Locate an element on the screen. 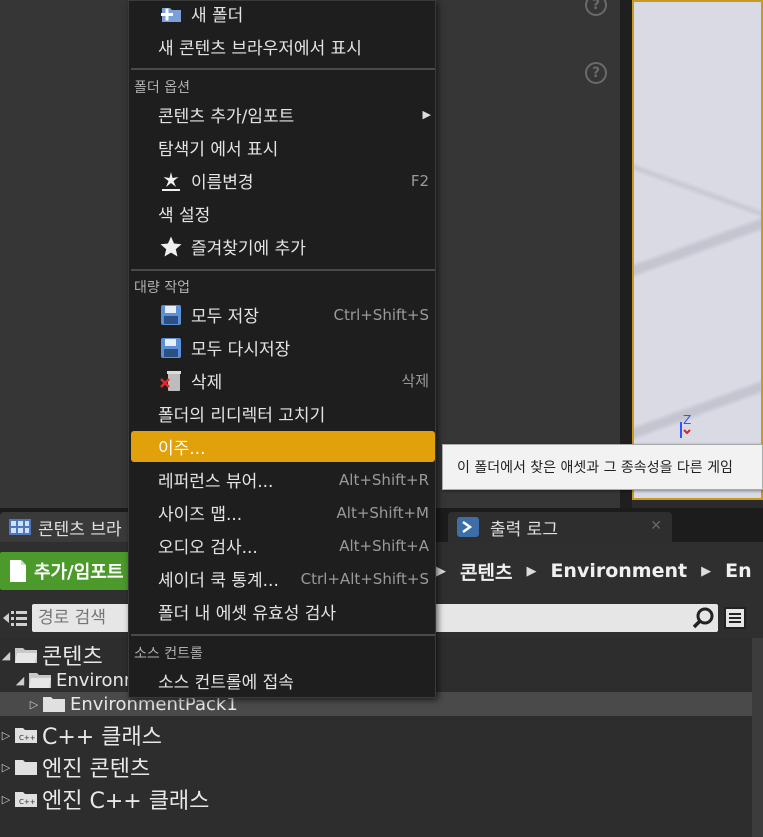  menu-item-label: 폴더 내 에셋 유효성 검사 is located at coordinates (247, 614).